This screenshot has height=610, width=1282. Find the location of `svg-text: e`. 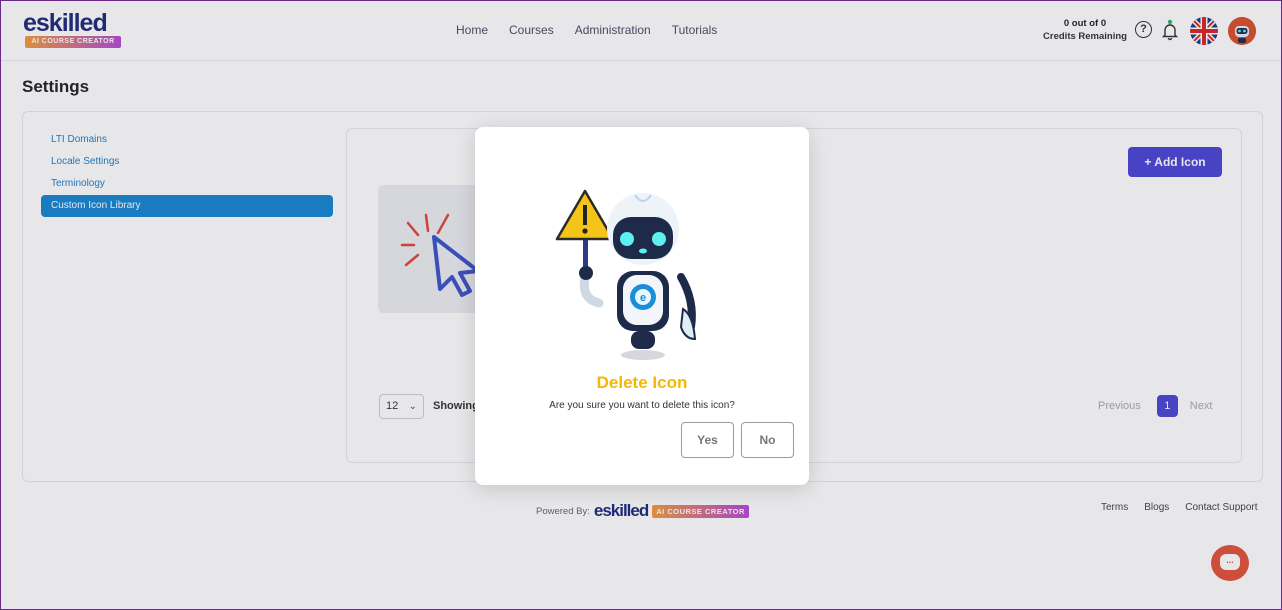

svg-text: e is located at coordinates (643, 298).